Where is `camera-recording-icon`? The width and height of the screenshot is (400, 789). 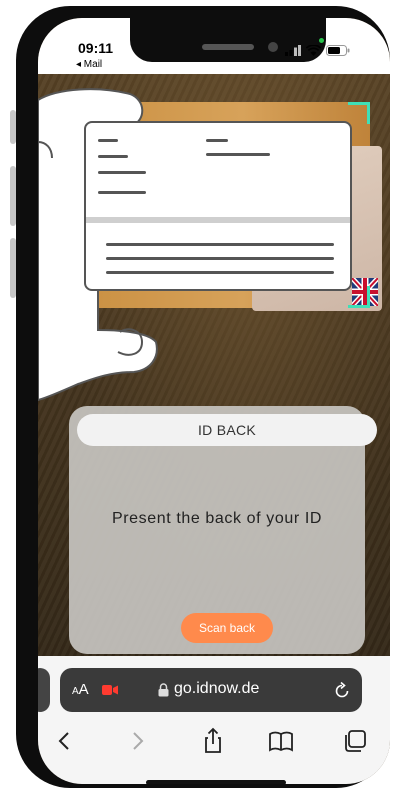
camera-recording-icon is located at coordinates (110, 690).